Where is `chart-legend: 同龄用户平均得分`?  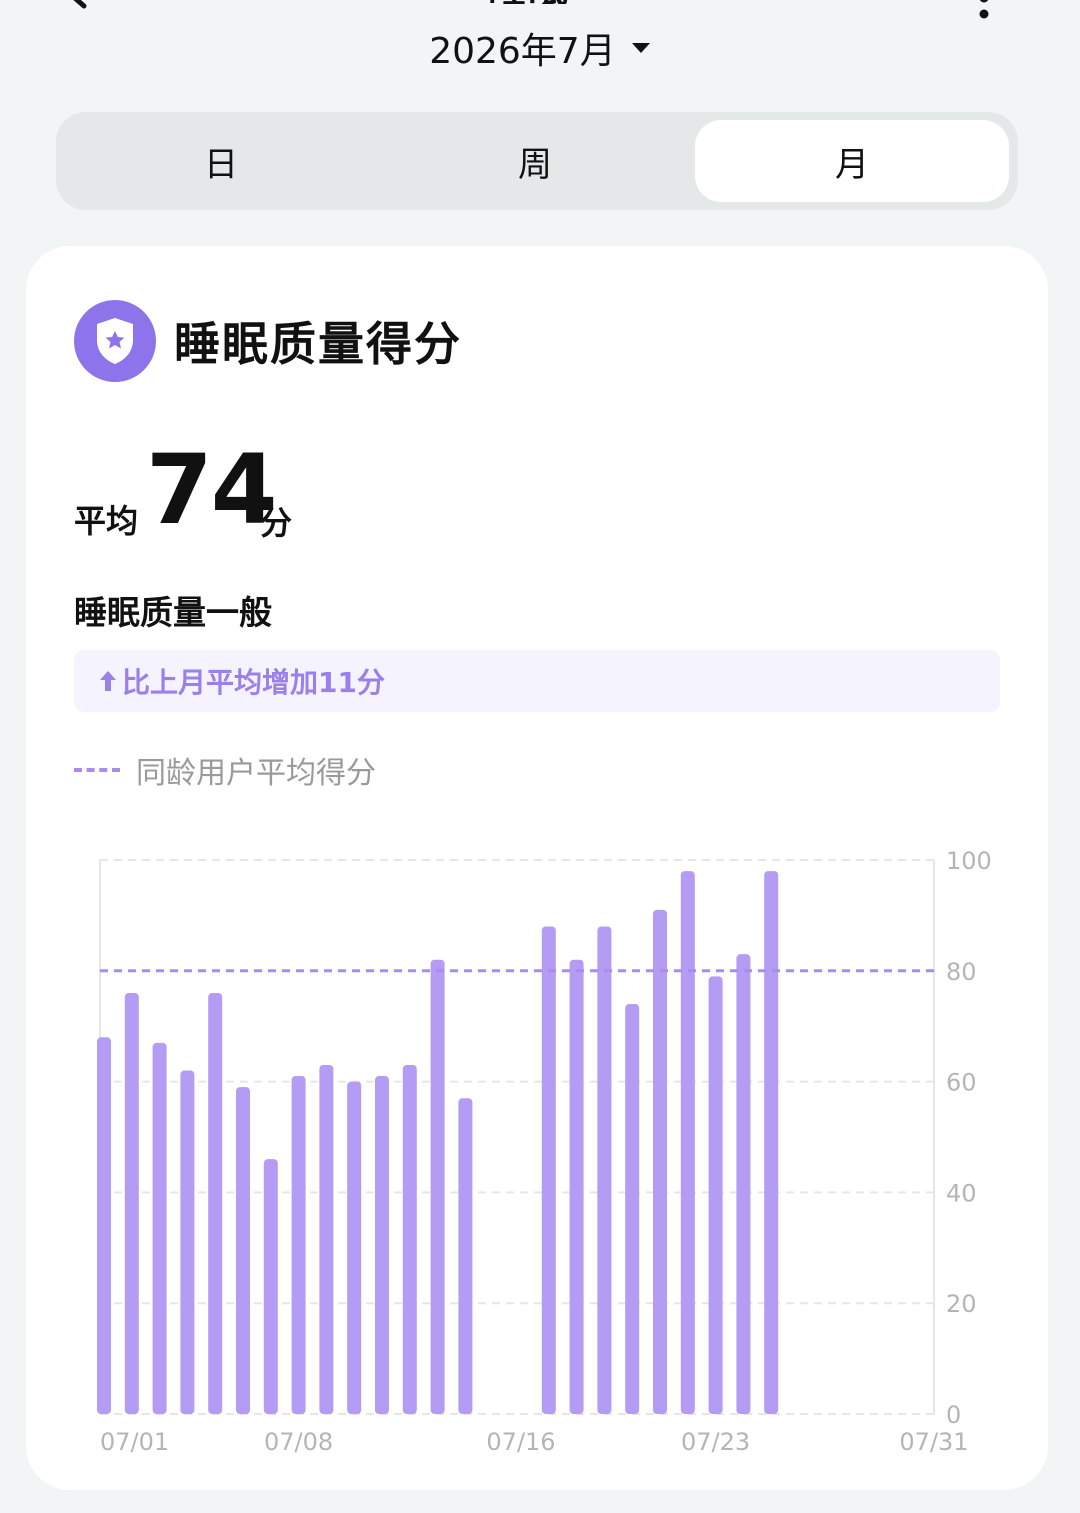
chart-legend: 同龄用户平均得分 is located at coordinates (225, 770).